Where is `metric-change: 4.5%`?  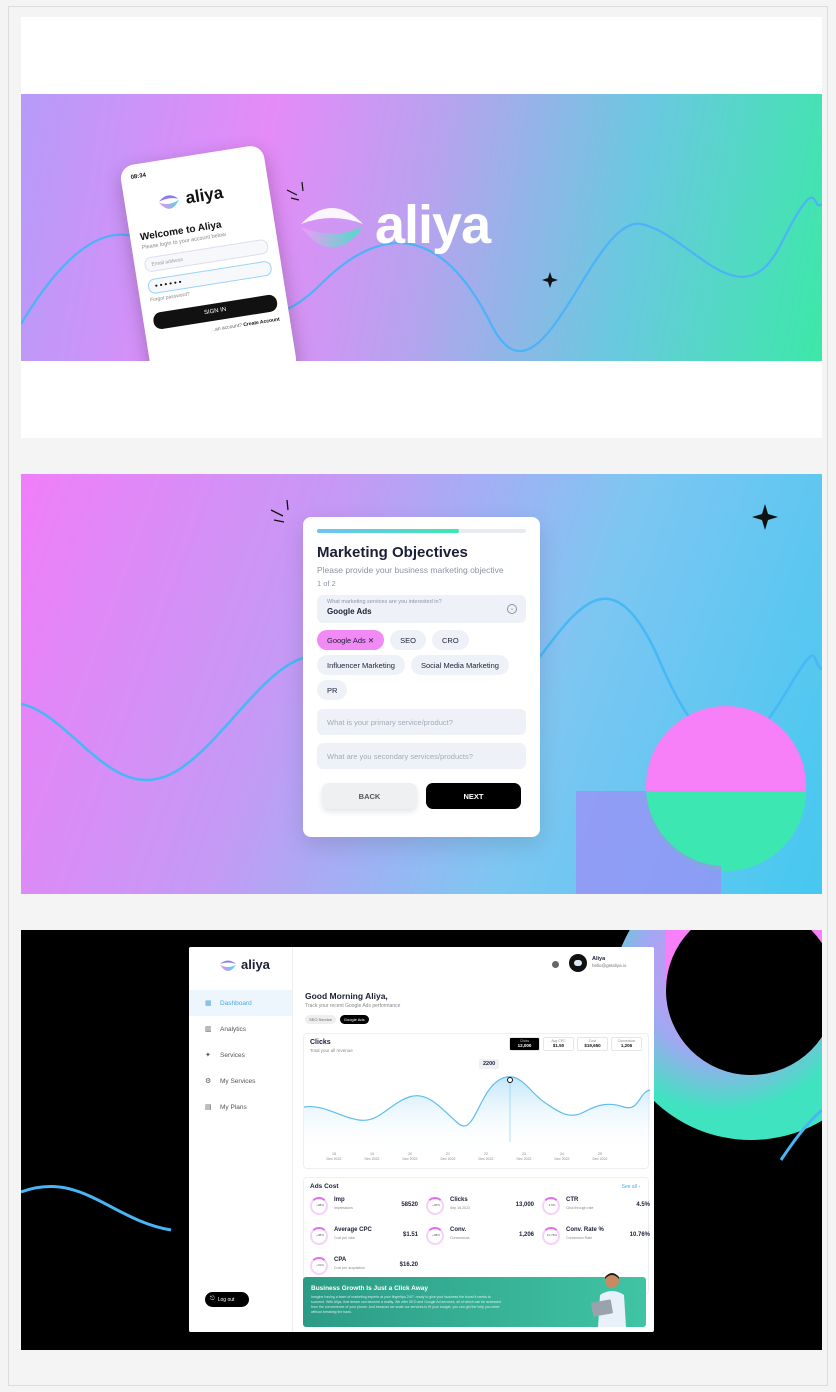
metric-change: 4.5% is located at coordinates (552, 1205).